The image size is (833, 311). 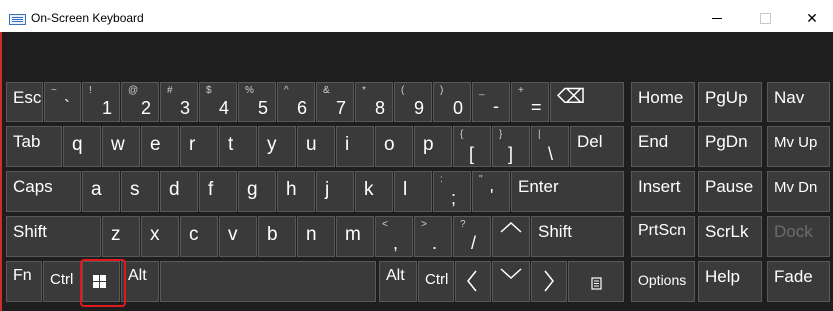 What do you see at coordinates (218, 102) in the screenshot?
I see `key-4: $4` at bounding box center [218, 102].